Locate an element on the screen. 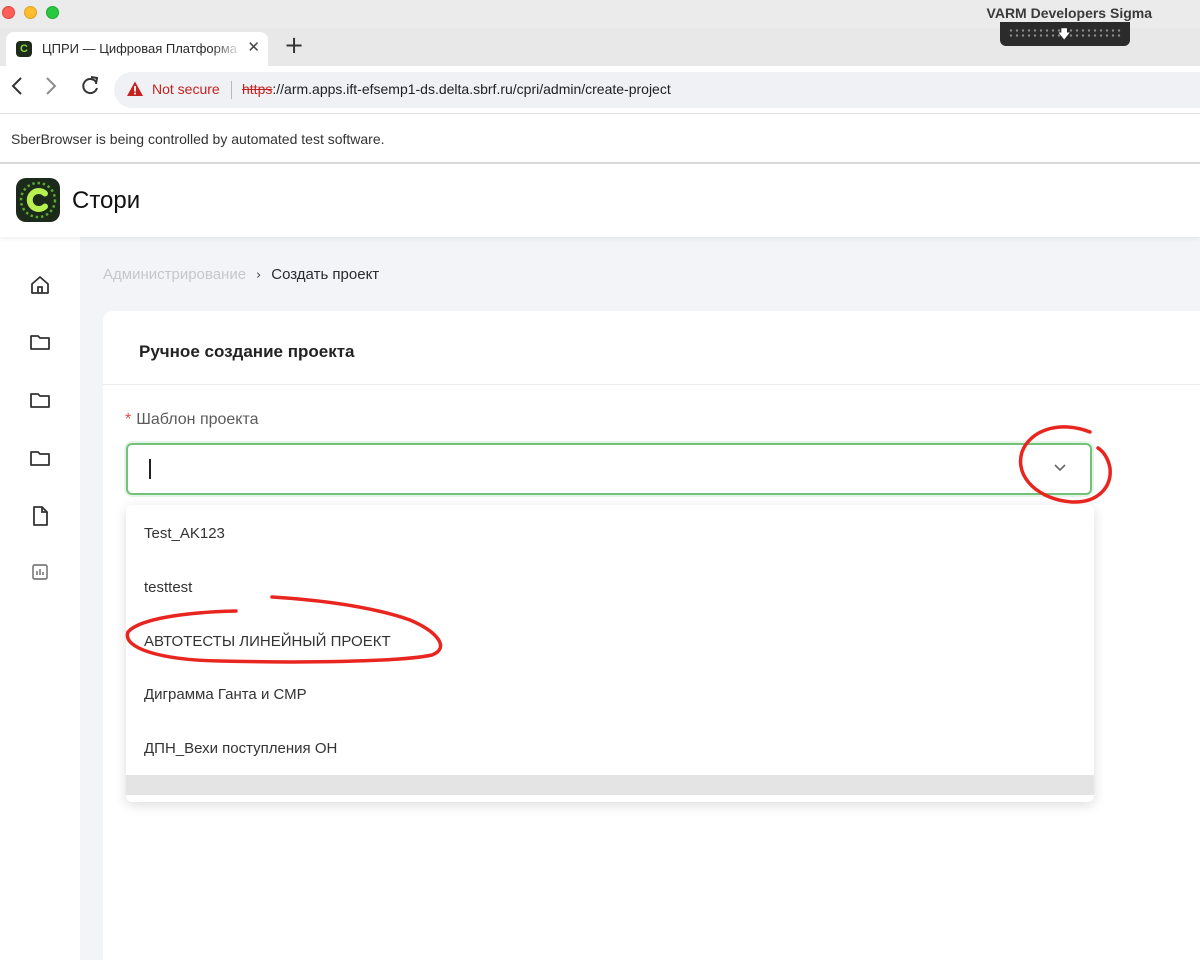  app-logo-icon is located at coordinates (38, 200).